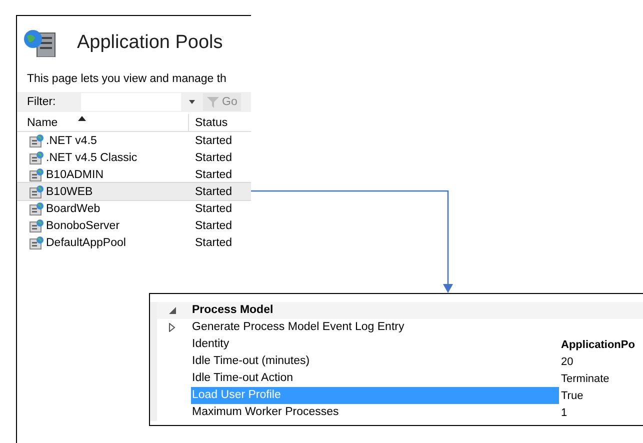  Describe the element at coordinates (73, 208) in the screenshot. I see `pool-name: BoardWeb` at that location.